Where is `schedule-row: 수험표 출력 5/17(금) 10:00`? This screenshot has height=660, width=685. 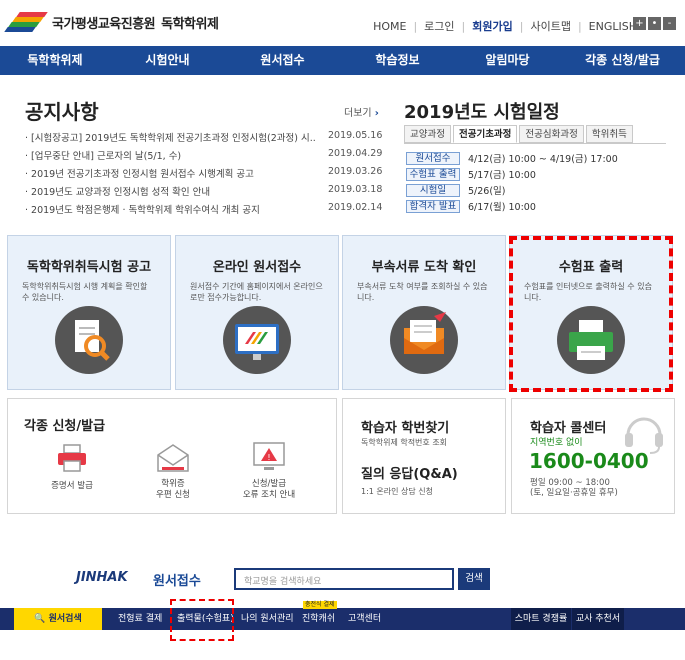
schedule-row: 수험표 출력 5/17(금) 10:00 is located at coordinates (512, 174).